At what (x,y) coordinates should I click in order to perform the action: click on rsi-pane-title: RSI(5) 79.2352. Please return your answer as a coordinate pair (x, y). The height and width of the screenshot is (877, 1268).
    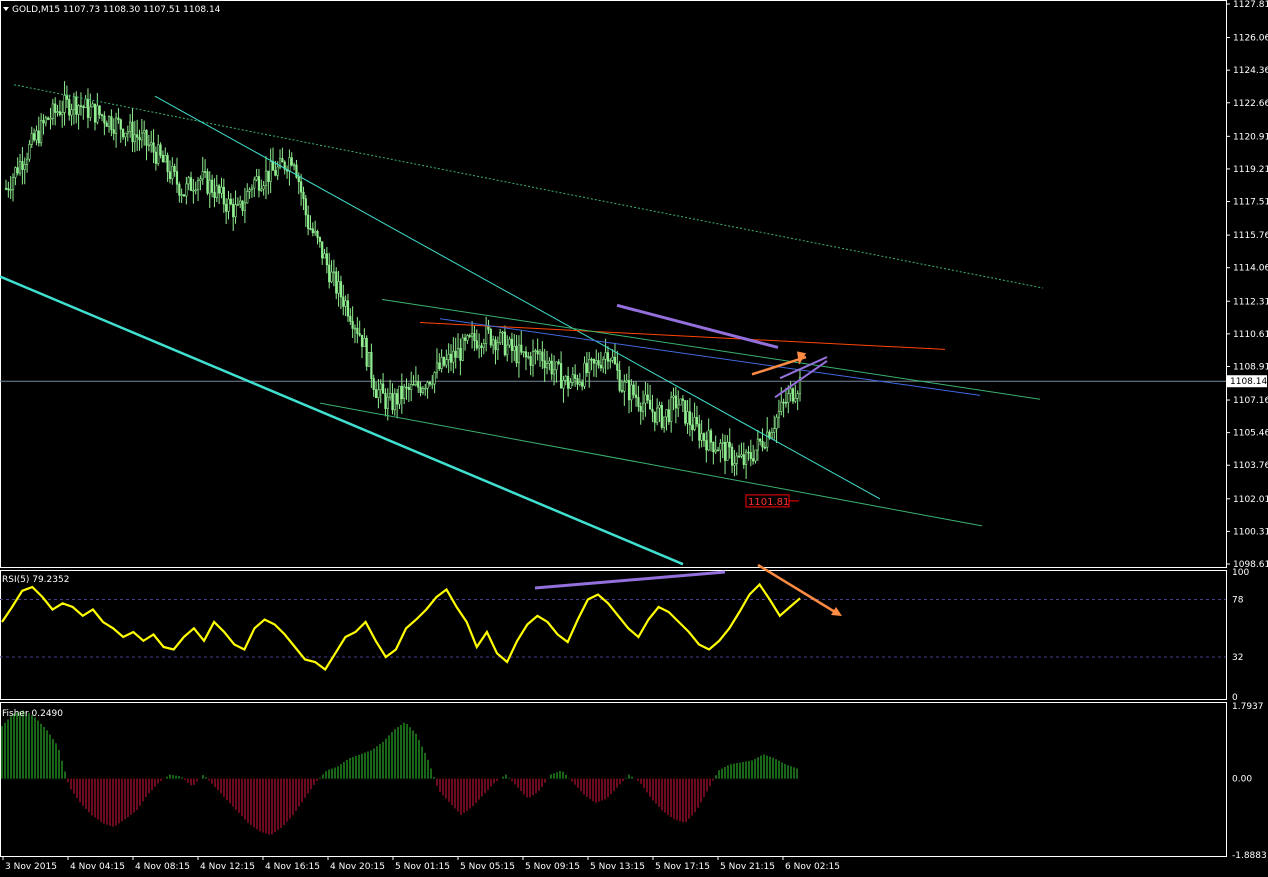
    Looking at the image, I should click on (35, 580).